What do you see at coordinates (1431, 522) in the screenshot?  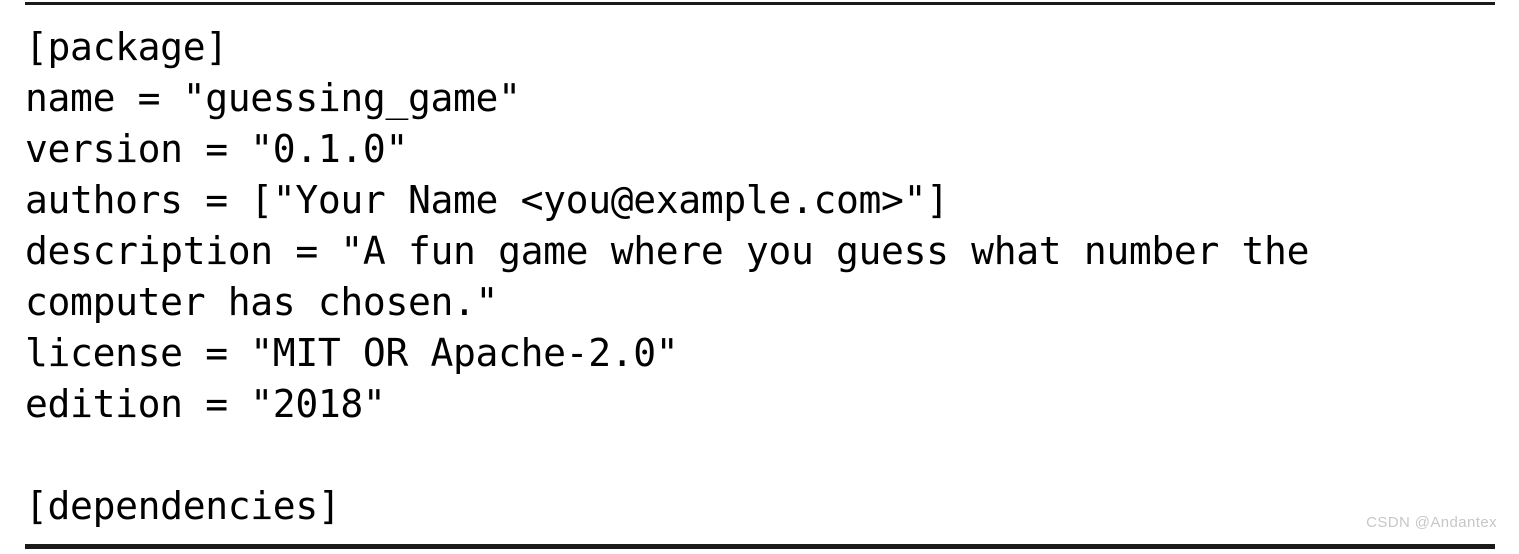 I see `csdn-watermark: CSDN @Andantex` at bounding box center [1431, 522].